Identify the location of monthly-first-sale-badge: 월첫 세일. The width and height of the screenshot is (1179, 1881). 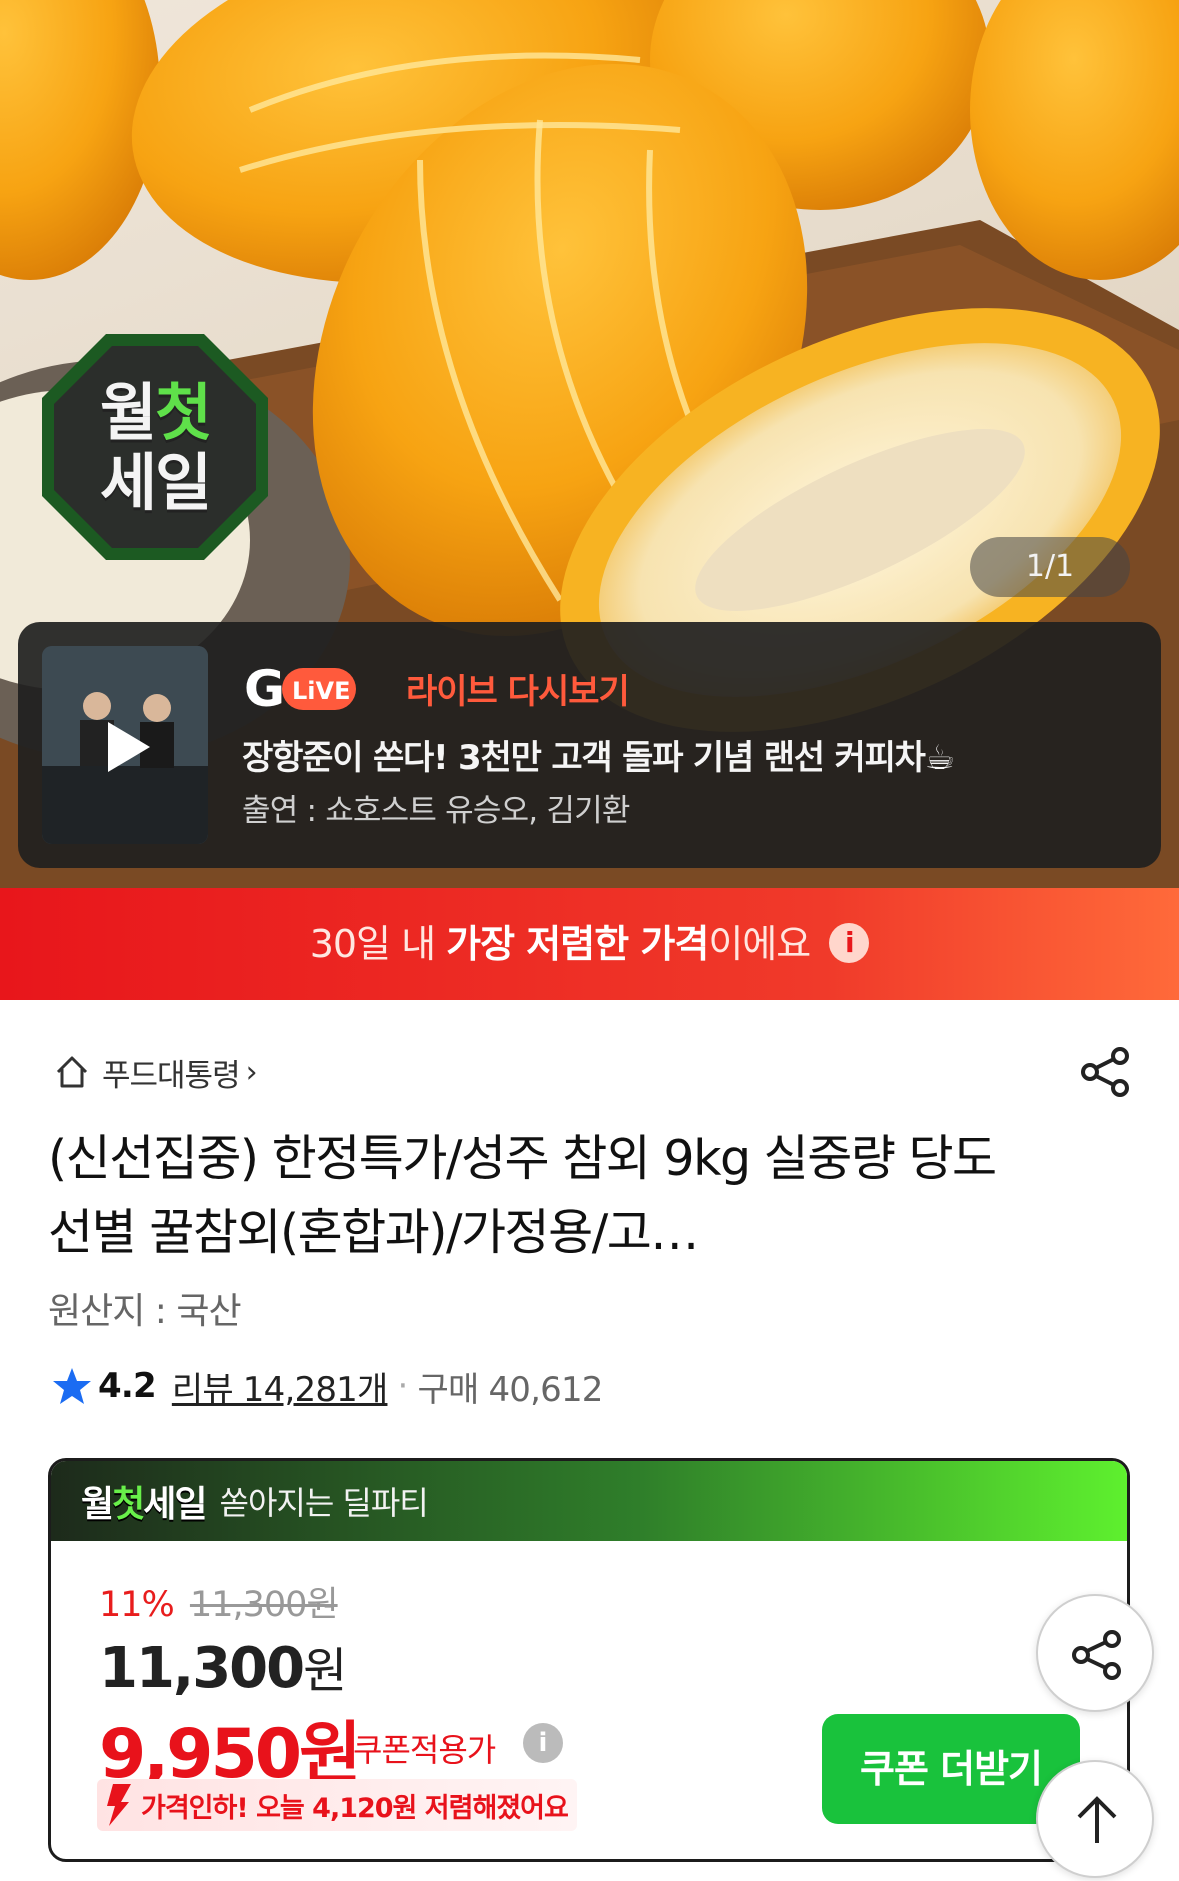
(155, 447).